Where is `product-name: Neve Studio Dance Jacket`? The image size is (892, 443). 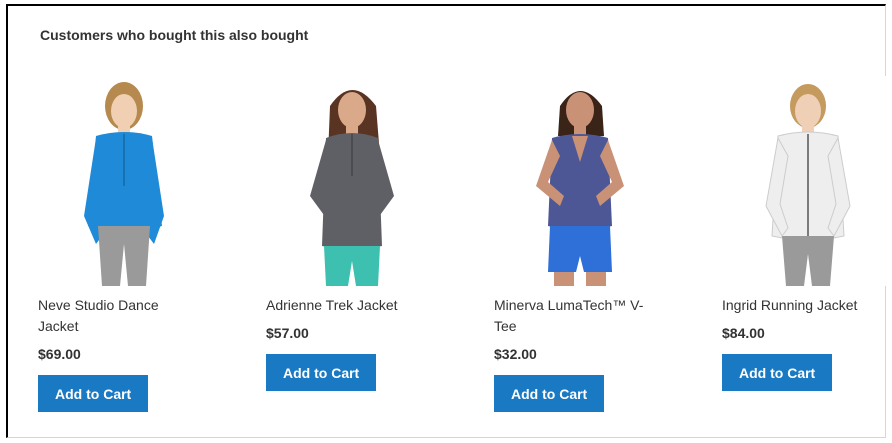
product-name: Neve Studio Dance Jacket is located at coordinates (118, 316).